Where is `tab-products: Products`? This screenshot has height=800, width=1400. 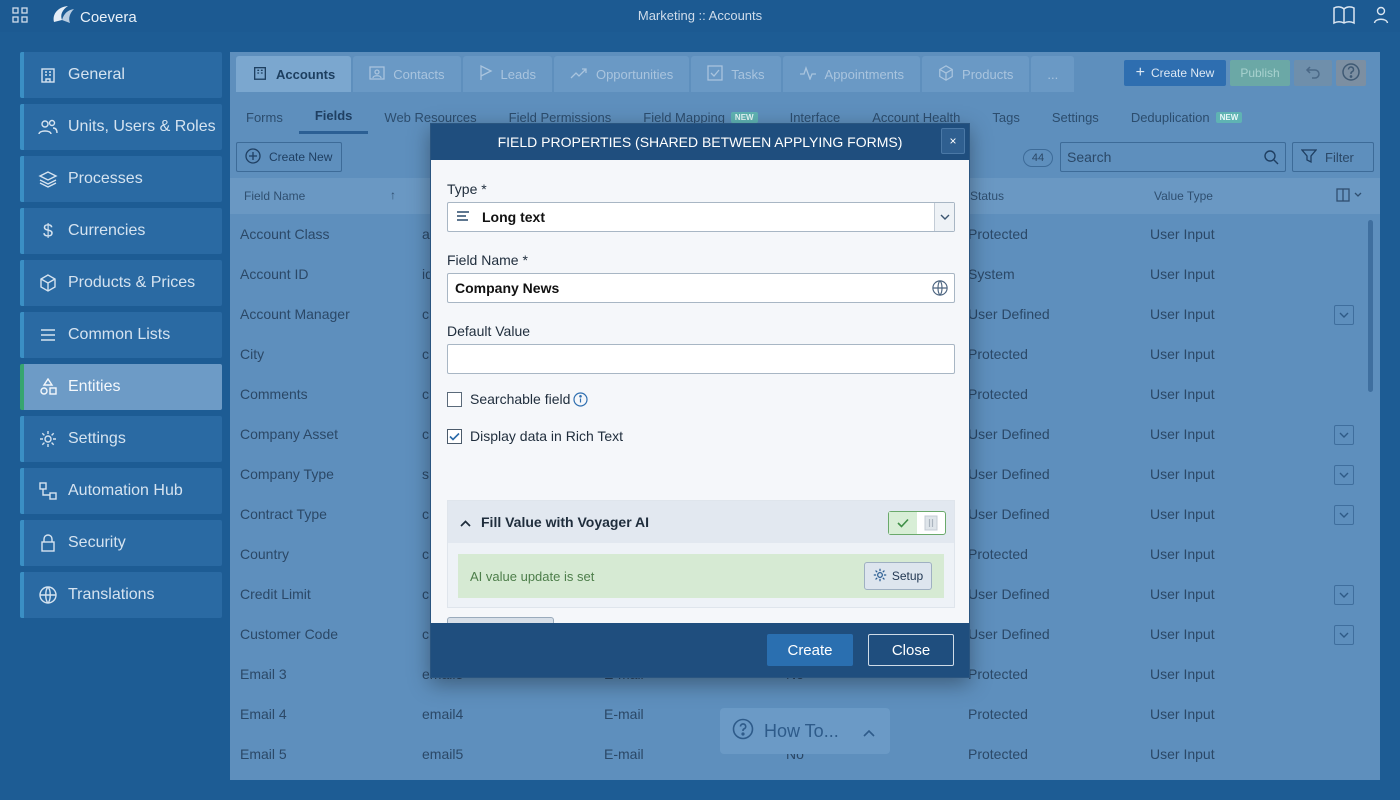 tab-products: Products is located at coordinates (976, 74).